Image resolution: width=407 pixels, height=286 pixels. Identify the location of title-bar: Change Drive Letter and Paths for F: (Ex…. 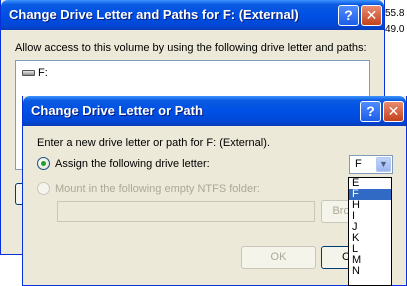
(192, 15).